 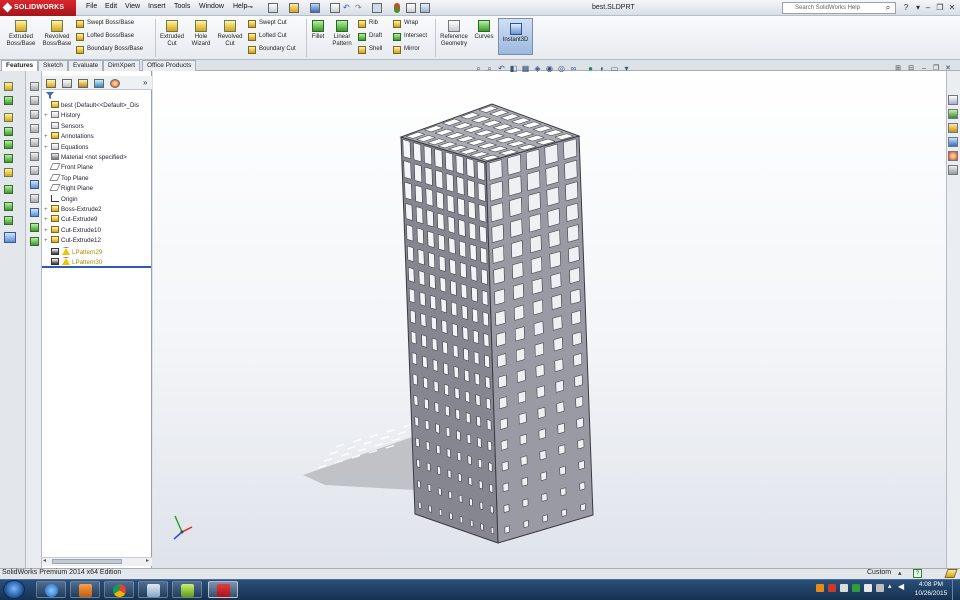 I want to click on menu-help: Help, so click(x=240, y=6).